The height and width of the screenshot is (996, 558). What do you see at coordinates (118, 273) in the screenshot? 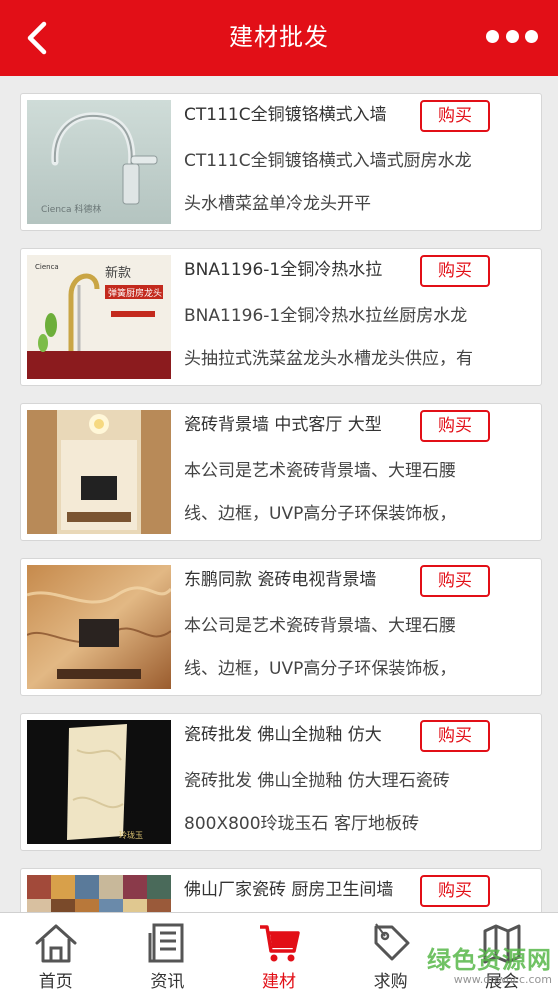
I see `svg-text: 新款` at bounding box center [118, 273].